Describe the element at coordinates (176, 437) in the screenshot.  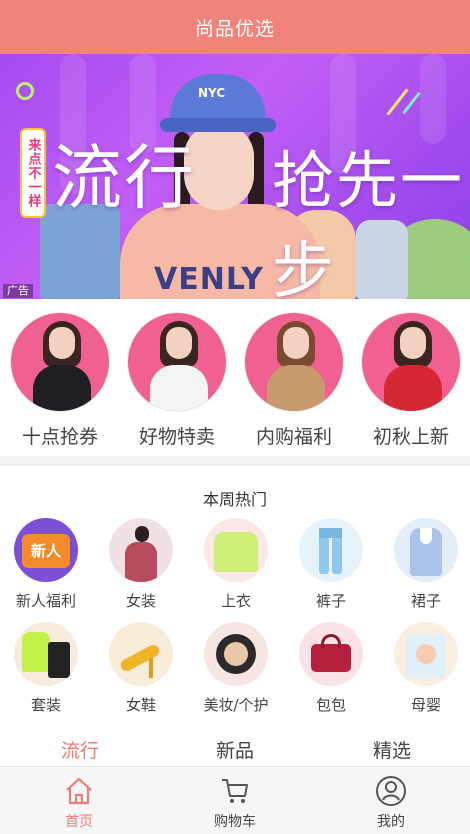
I see `circle-nav-label: 好物特卖` at that location.